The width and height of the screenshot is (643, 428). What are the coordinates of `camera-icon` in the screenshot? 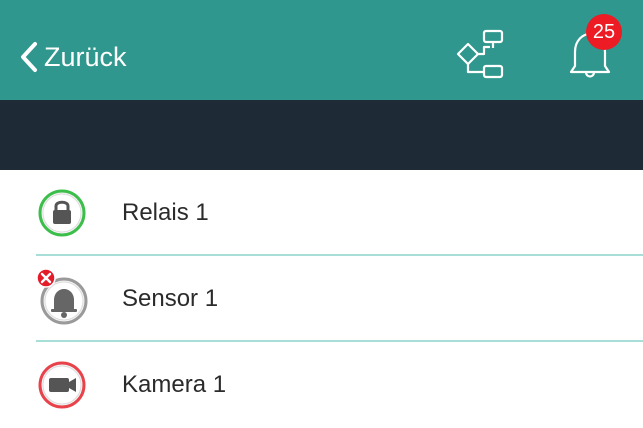 It's located at (62, 385).